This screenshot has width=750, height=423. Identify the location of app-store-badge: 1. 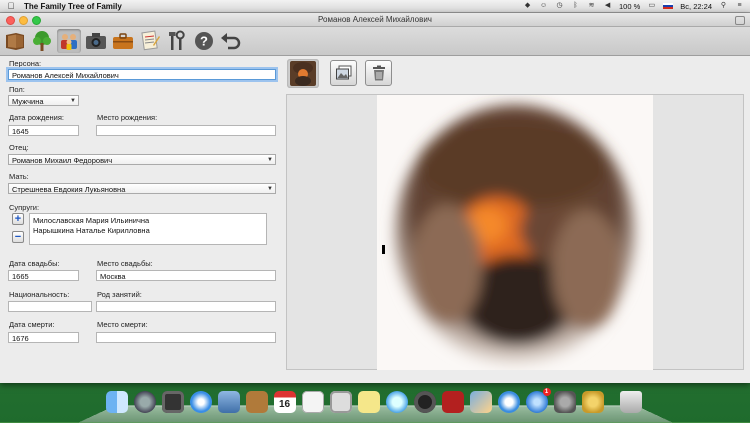
(546, 392).